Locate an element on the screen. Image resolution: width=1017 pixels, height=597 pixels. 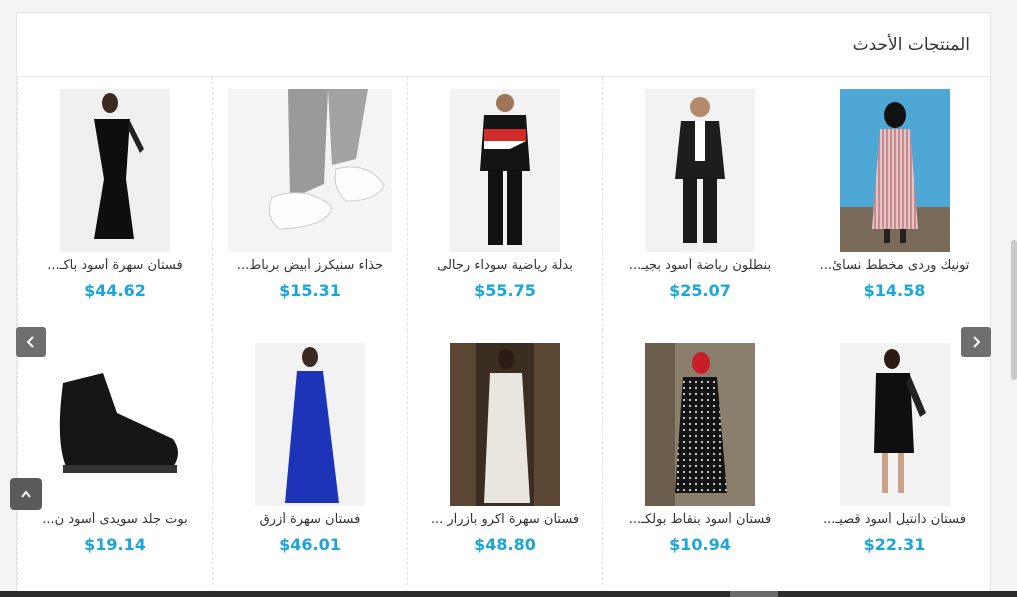
back-to-top-button is located at coordinates (26, 494).